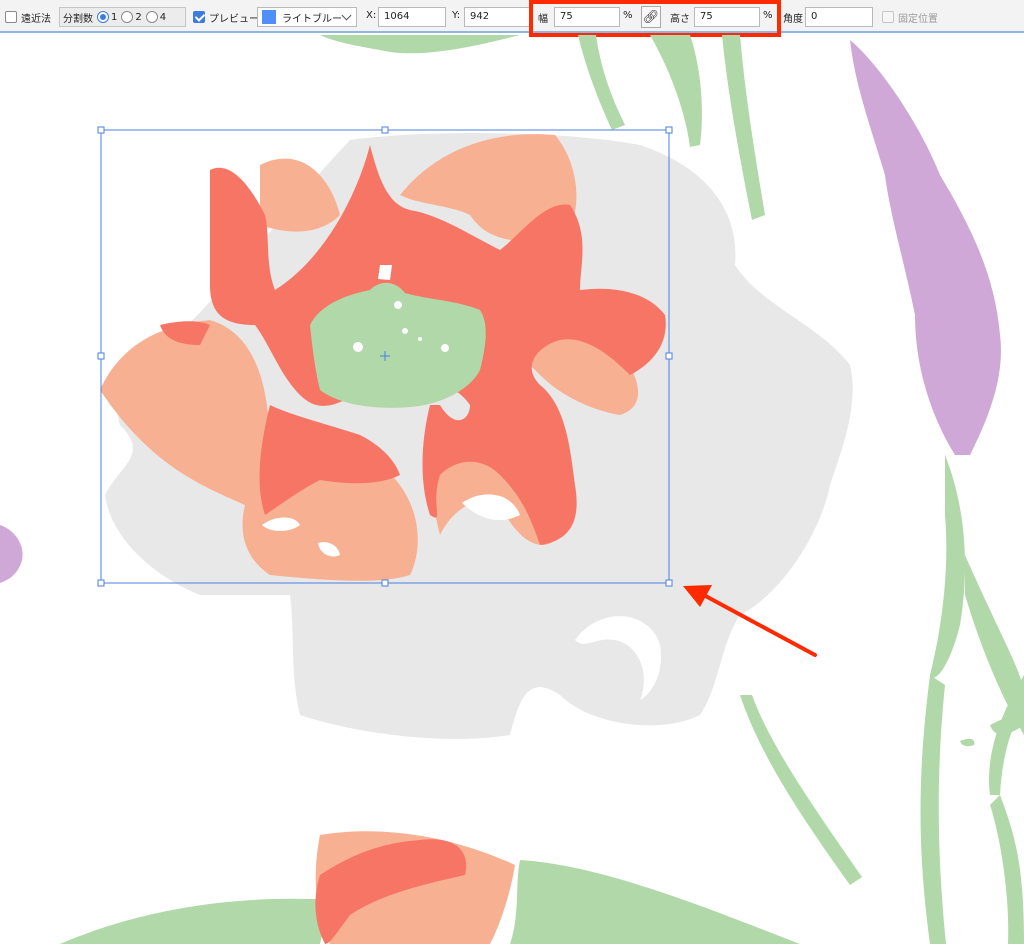 The width and height of the screenshot is (1024, 944). What do you see at coordinates (628, 15) in the screenshot?
I see `width-unit: %` at bounding box center [628, 15].